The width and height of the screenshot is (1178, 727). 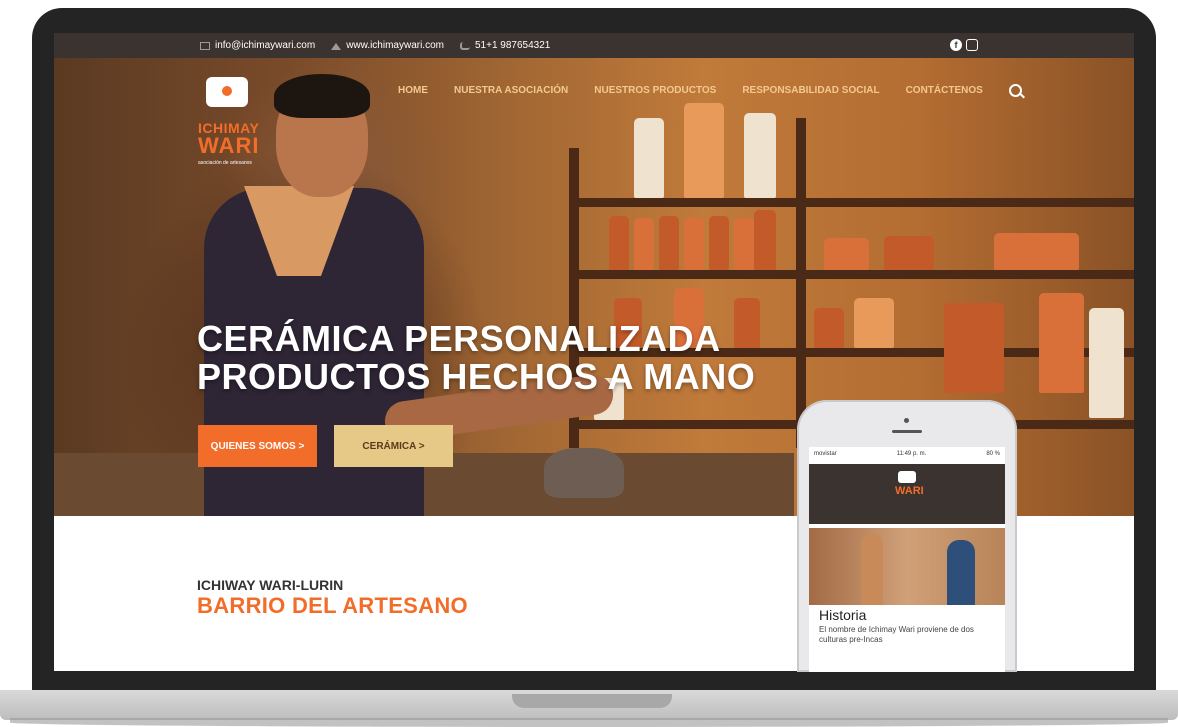 I want to click on hero-title-line1: CERÁMICA PERSONALIZADA, so click(x=459, y=338).